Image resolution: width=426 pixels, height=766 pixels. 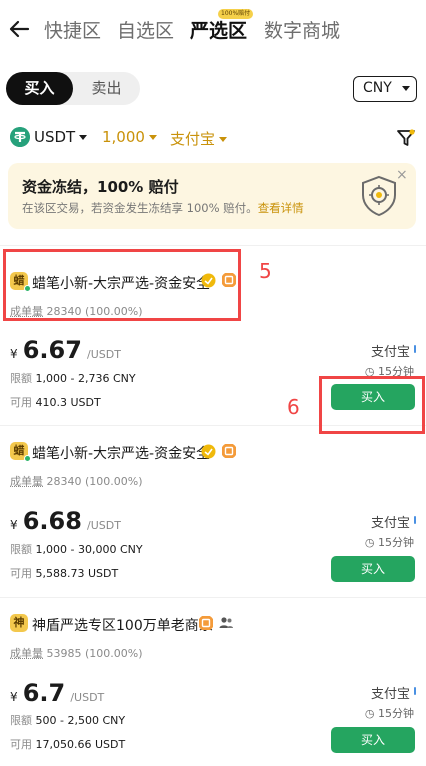 I want to click on available-value: 410.3 USDT, so click(x=68, y=402).